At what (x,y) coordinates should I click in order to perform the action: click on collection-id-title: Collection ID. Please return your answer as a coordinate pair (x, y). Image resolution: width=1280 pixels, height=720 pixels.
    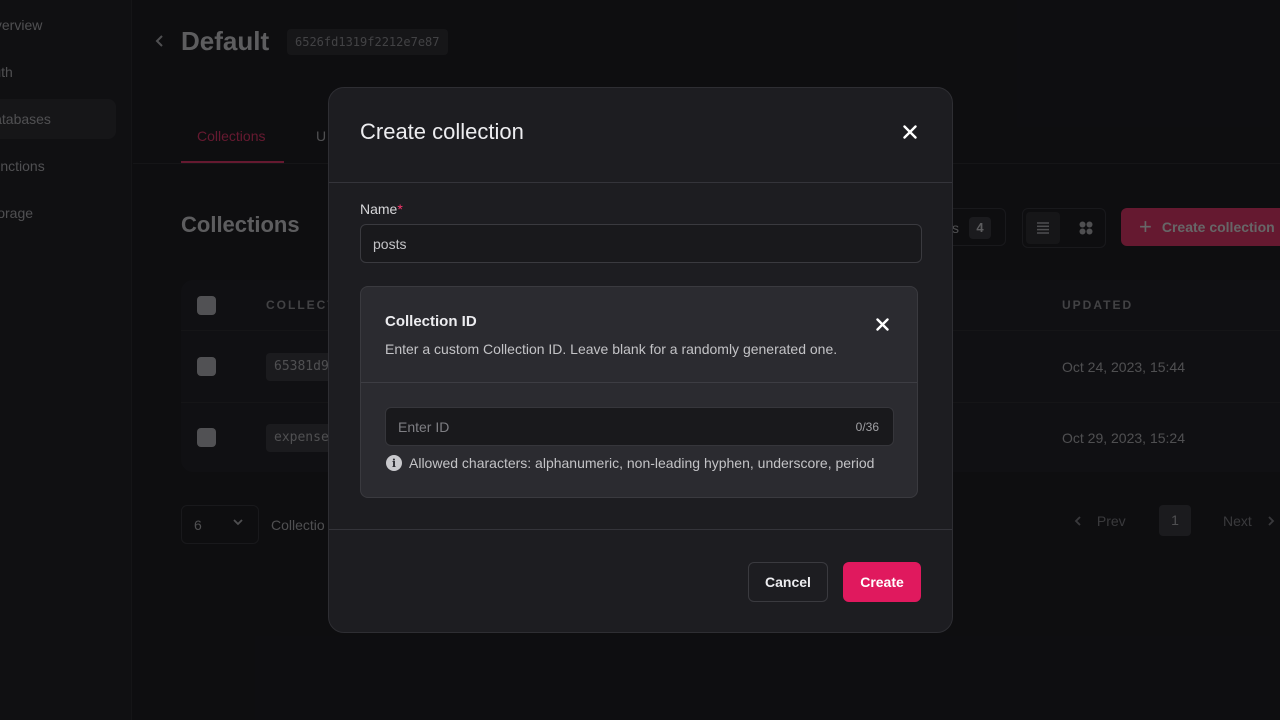
    Looking at the image, I should click on (431, 321).